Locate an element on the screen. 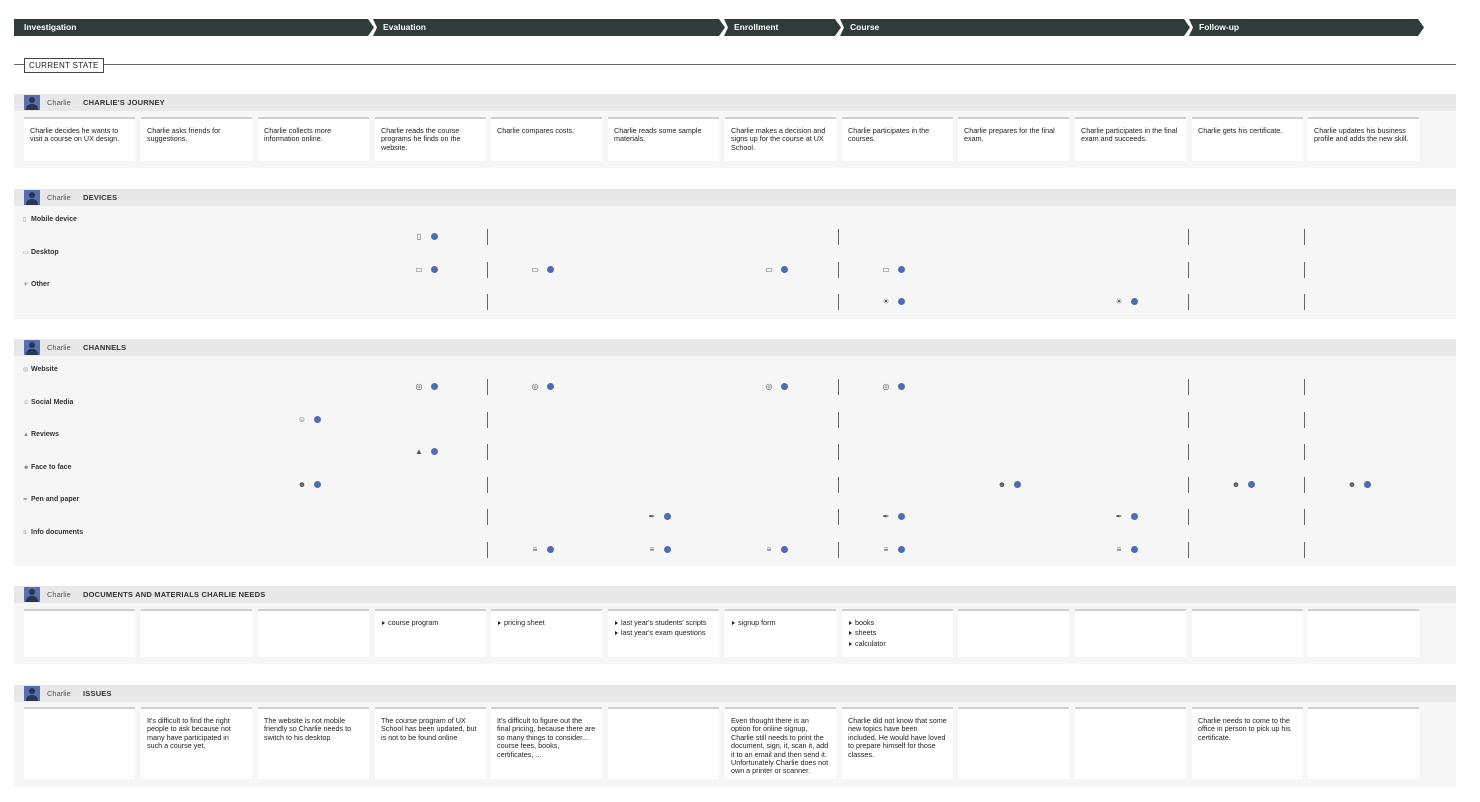  section-title: CHANNELS is located at coordinates (105, 347).